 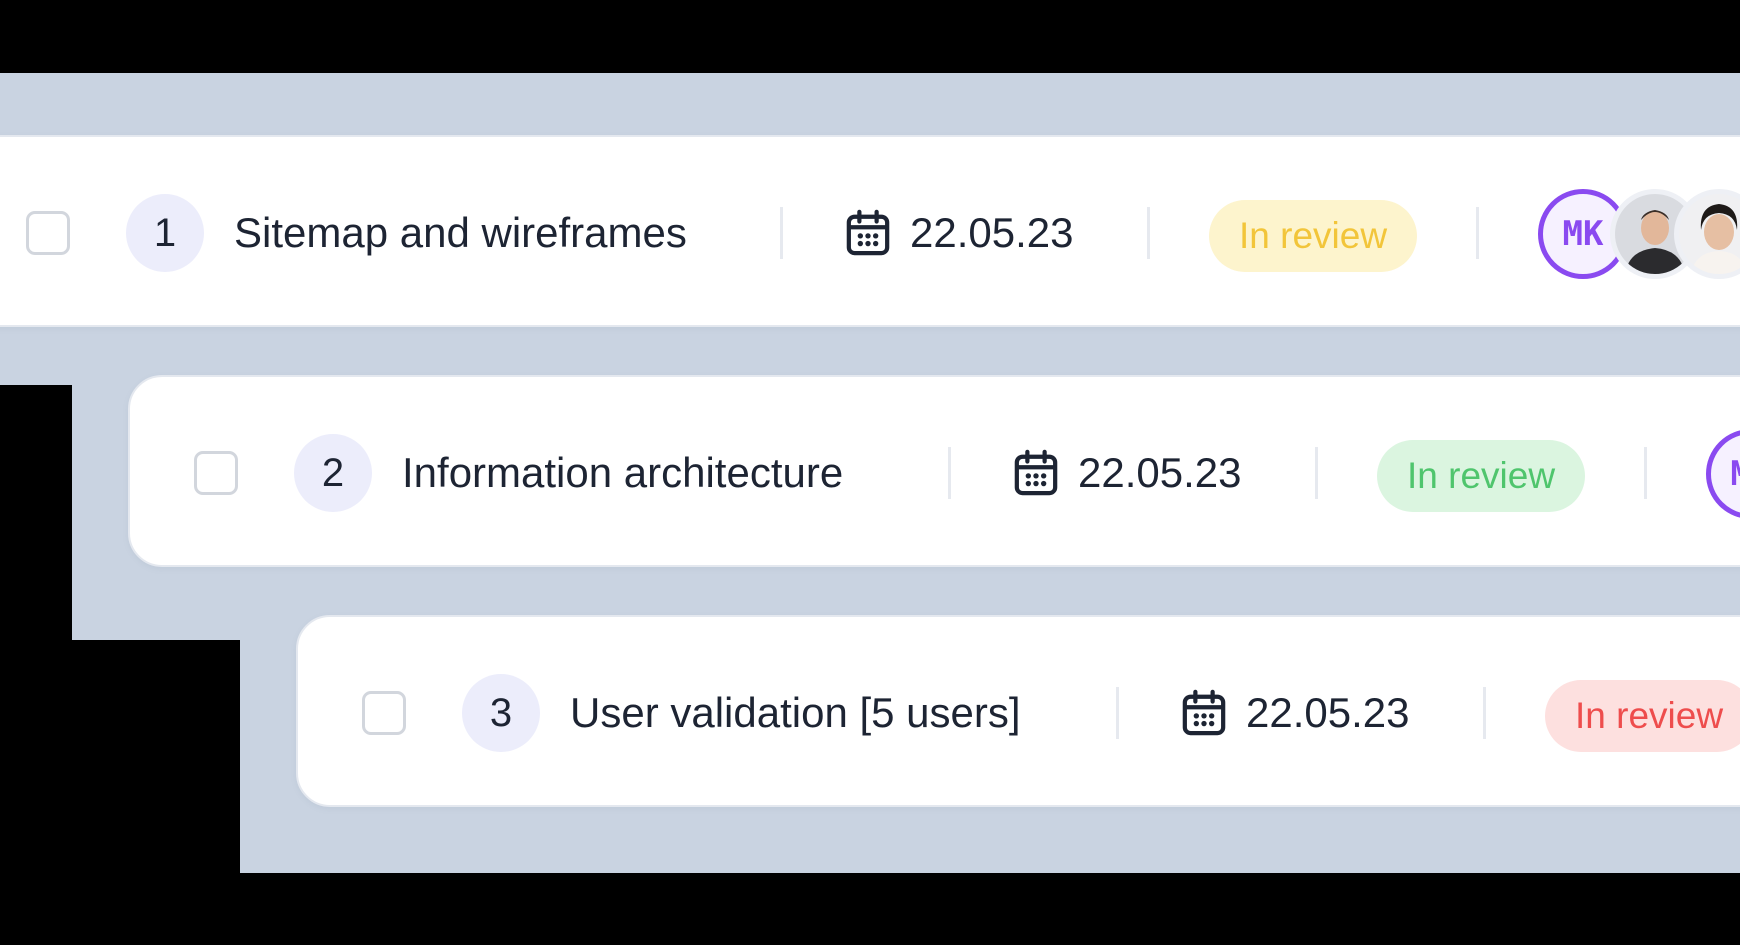 What do you see at coordinates (623, 472) in the screenshot?
I see `task-title: Information architecture` at bounding box center [623, 472].